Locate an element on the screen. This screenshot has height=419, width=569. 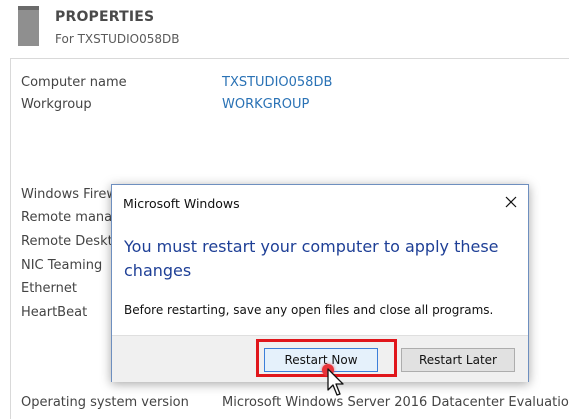
close-icon is located at coordinates (511, 202).